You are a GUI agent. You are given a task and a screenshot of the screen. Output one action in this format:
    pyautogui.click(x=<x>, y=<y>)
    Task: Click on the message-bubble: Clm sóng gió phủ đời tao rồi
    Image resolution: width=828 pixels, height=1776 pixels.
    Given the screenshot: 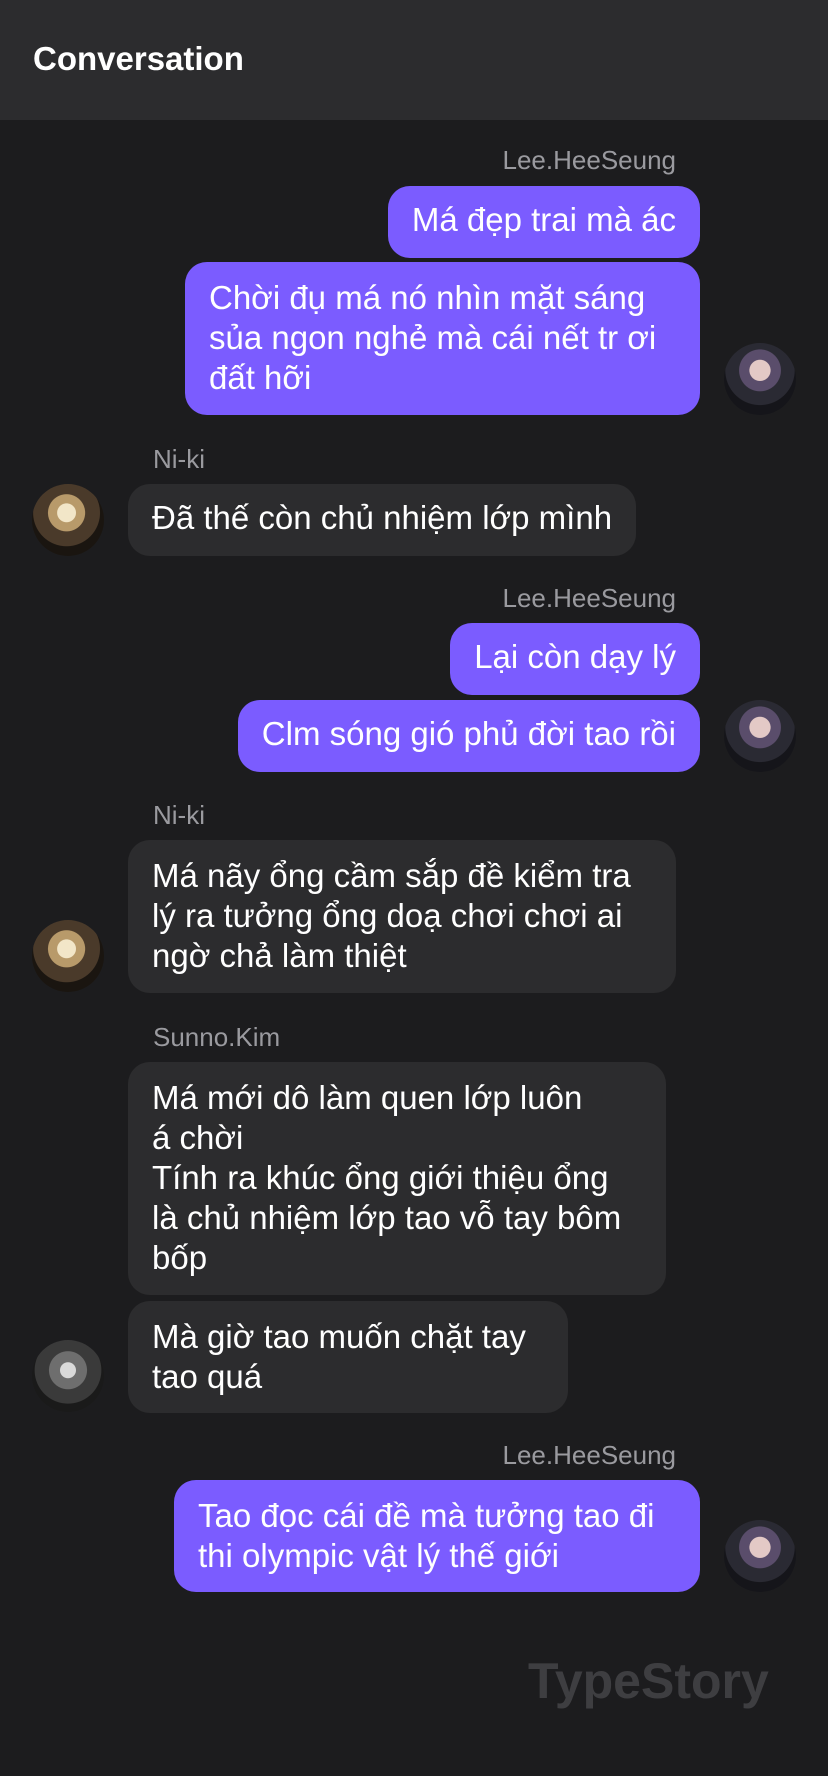 What is the action you would take?
    pyautogui.click(x=468, y=736)
    